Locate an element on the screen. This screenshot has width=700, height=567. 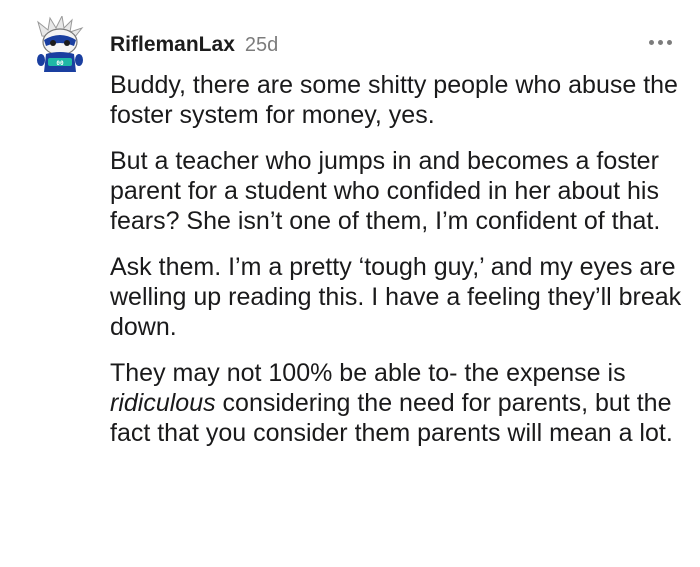
more-options-button is located at coordinates (660, 42).